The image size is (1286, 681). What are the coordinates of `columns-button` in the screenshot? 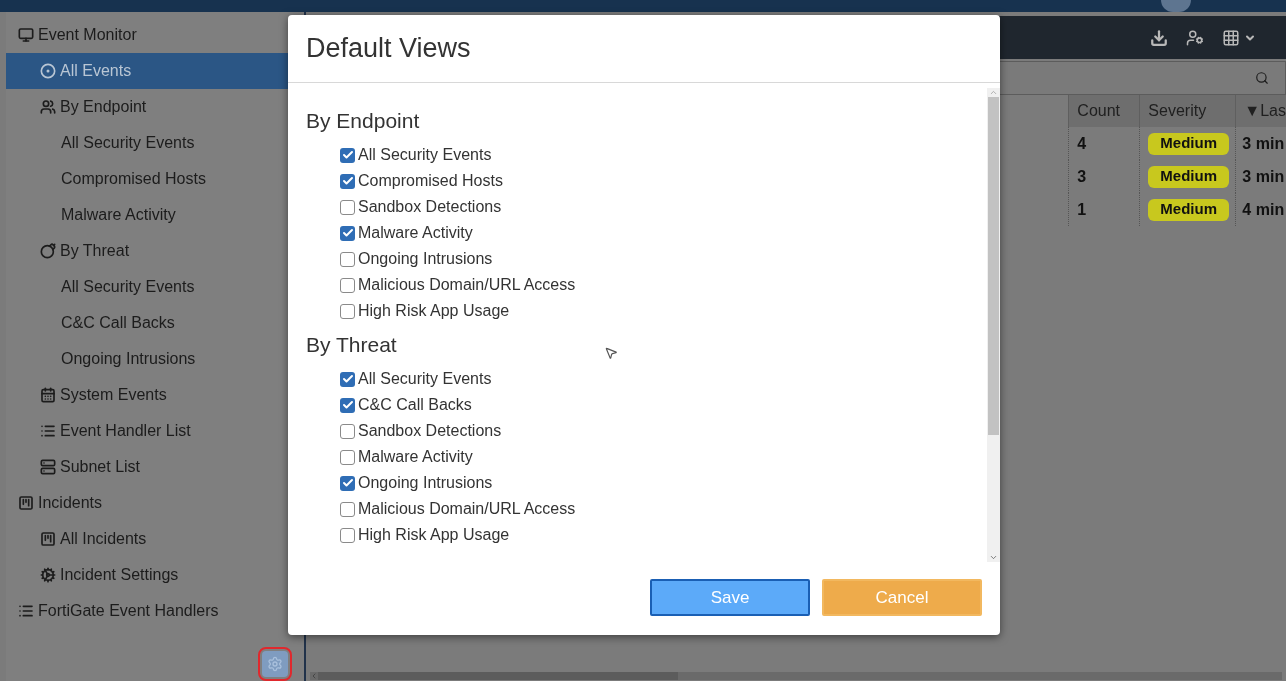 It's located at (1239, 37).